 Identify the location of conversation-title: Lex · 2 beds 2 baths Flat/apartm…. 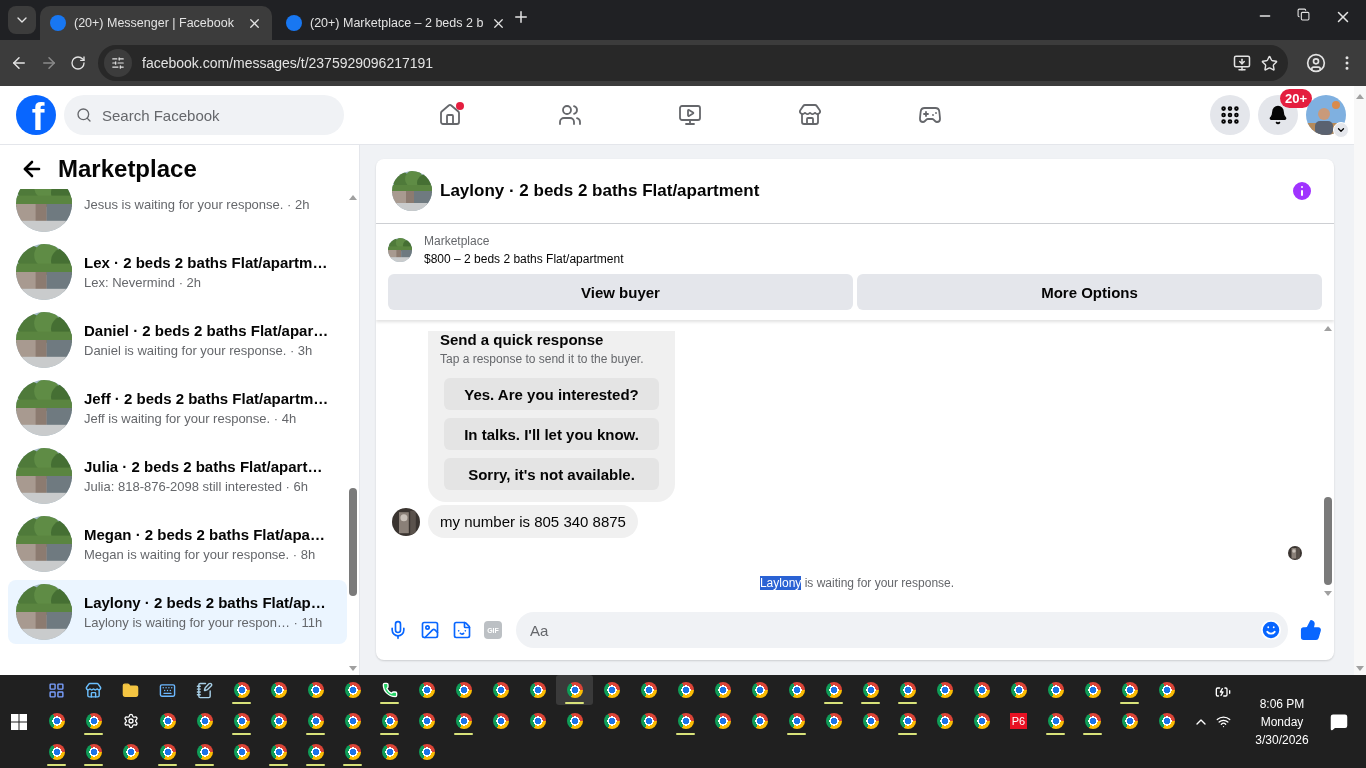
(206, 262).